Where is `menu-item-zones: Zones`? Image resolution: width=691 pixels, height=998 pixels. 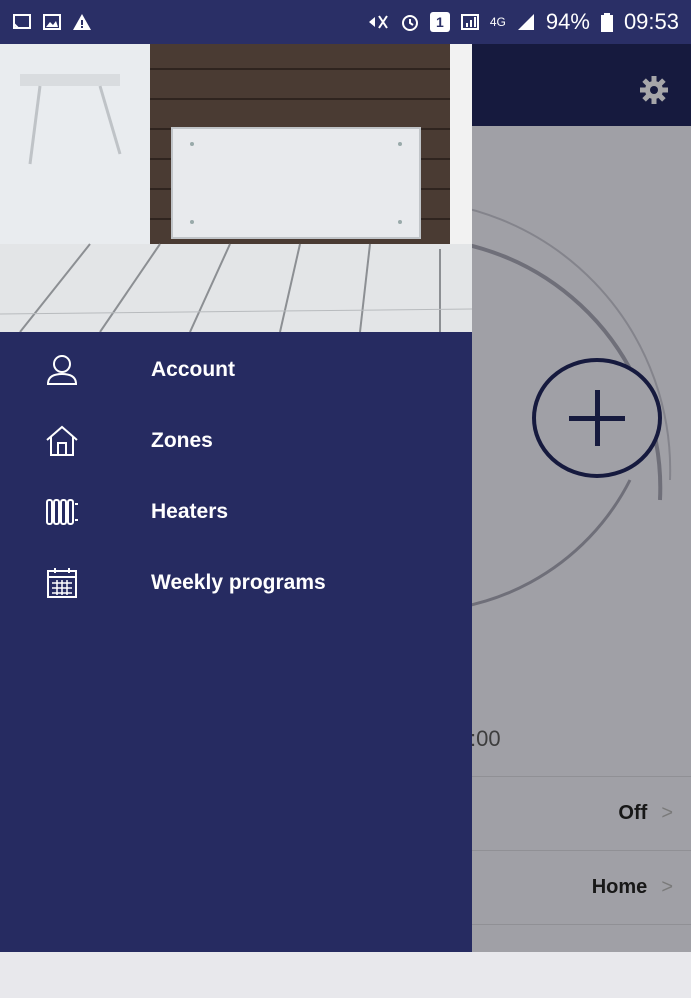 menu-item-zones: Zones is located at coordinates (236, 440).